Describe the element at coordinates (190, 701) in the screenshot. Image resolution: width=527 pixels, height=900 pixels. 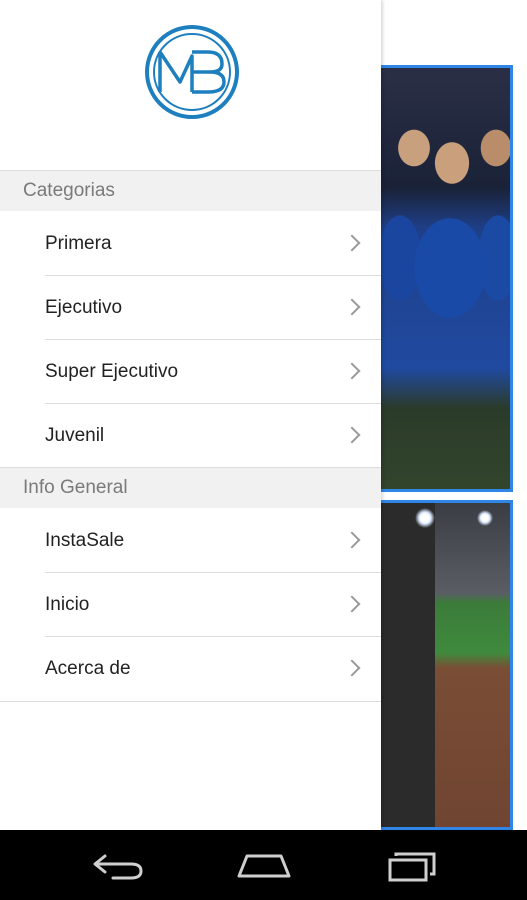
I see `list-bottom-divider` at that location.